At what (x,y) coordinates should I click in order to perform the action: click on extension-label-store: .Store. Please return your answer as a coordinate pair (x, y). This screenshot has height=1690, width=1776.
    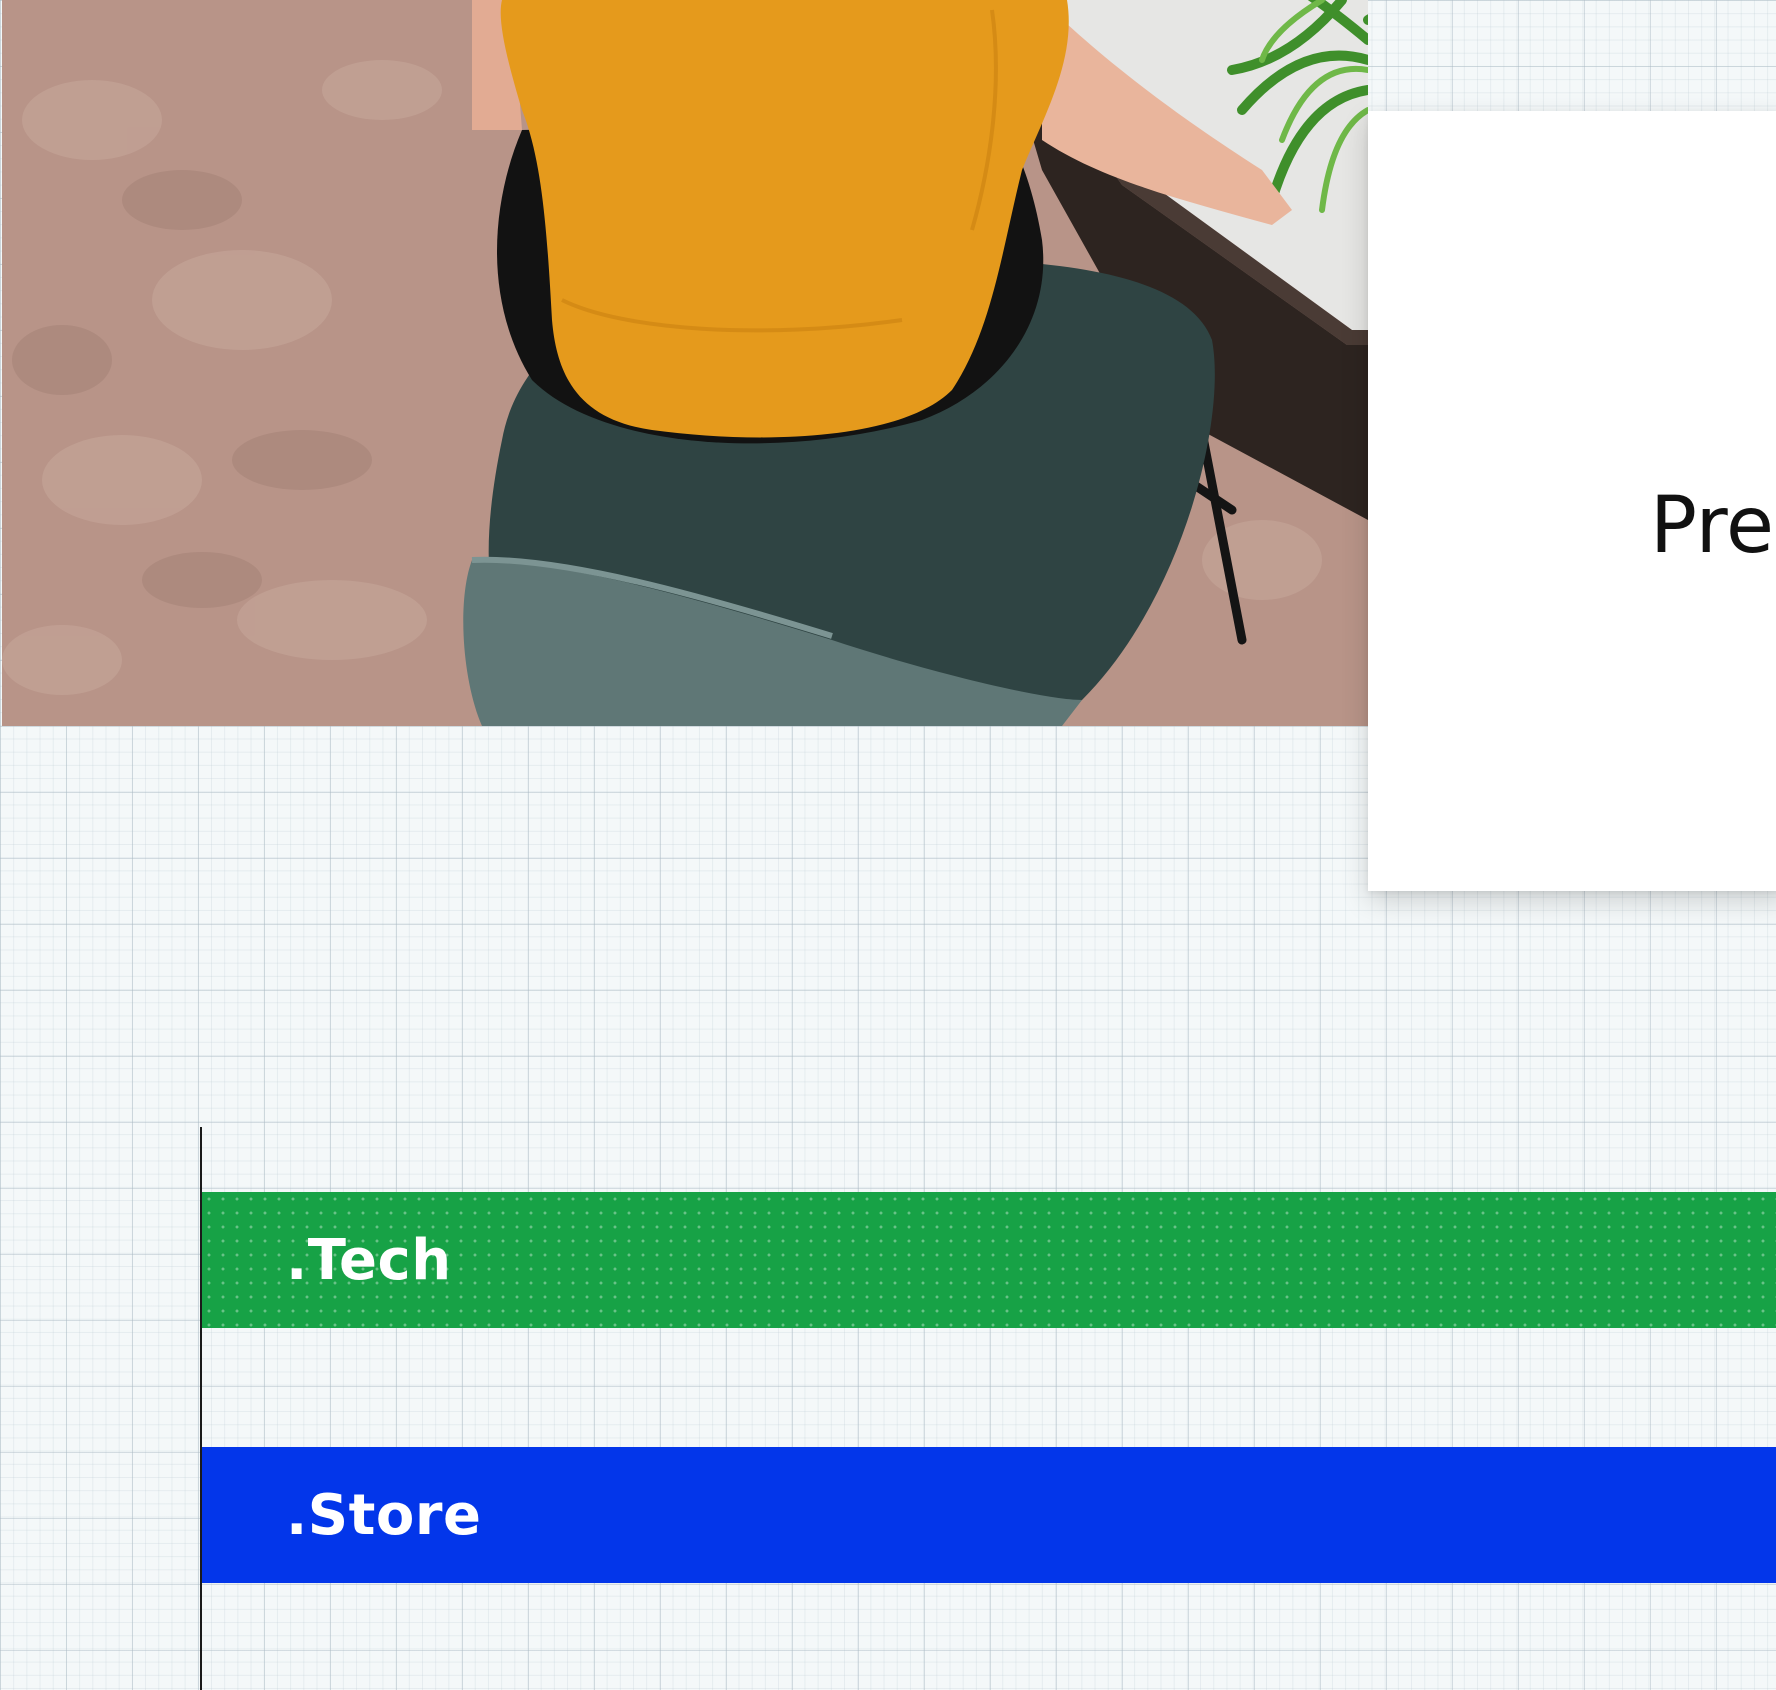
    Looking at the image, I should click on (384, 1515).